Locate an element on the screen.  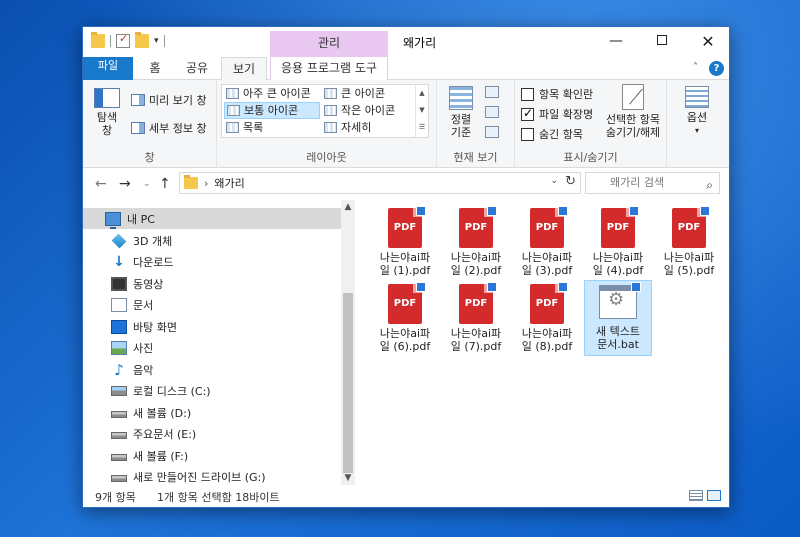
help-icon: ? is located at coordinates (716, 68).